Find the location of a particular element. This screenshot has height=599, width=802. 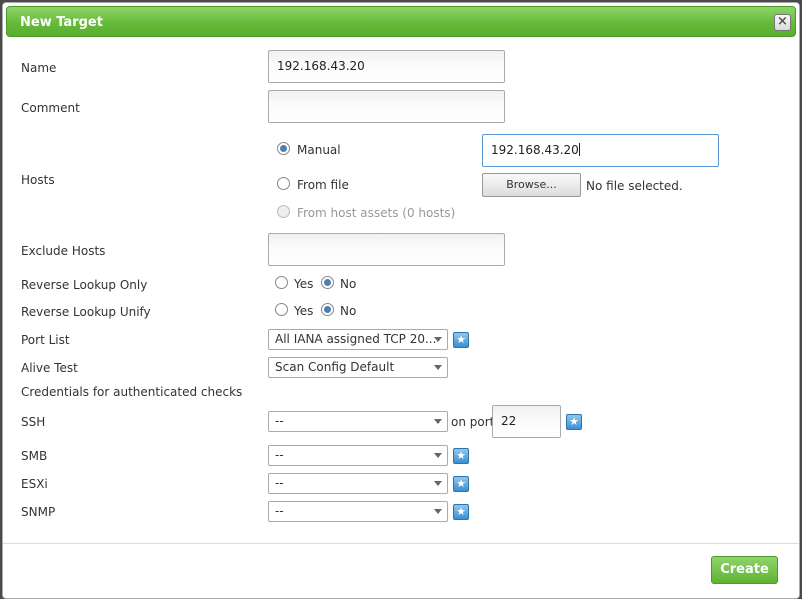

ssh-label: SSH is located at coordinates (33, 422).